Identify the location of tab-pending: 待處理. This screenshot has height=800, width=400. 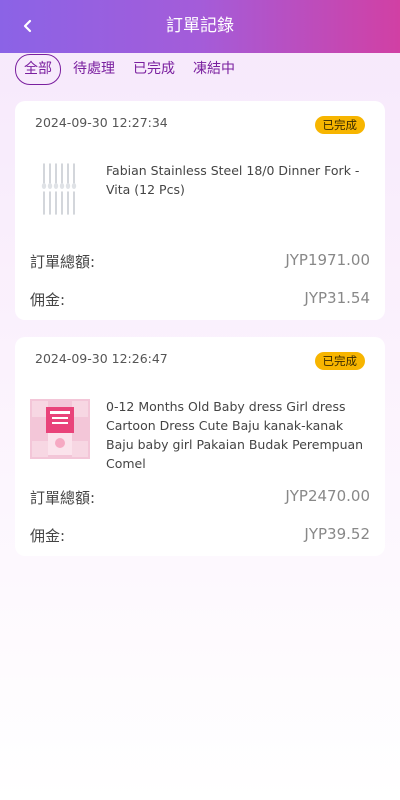
(94, 69).